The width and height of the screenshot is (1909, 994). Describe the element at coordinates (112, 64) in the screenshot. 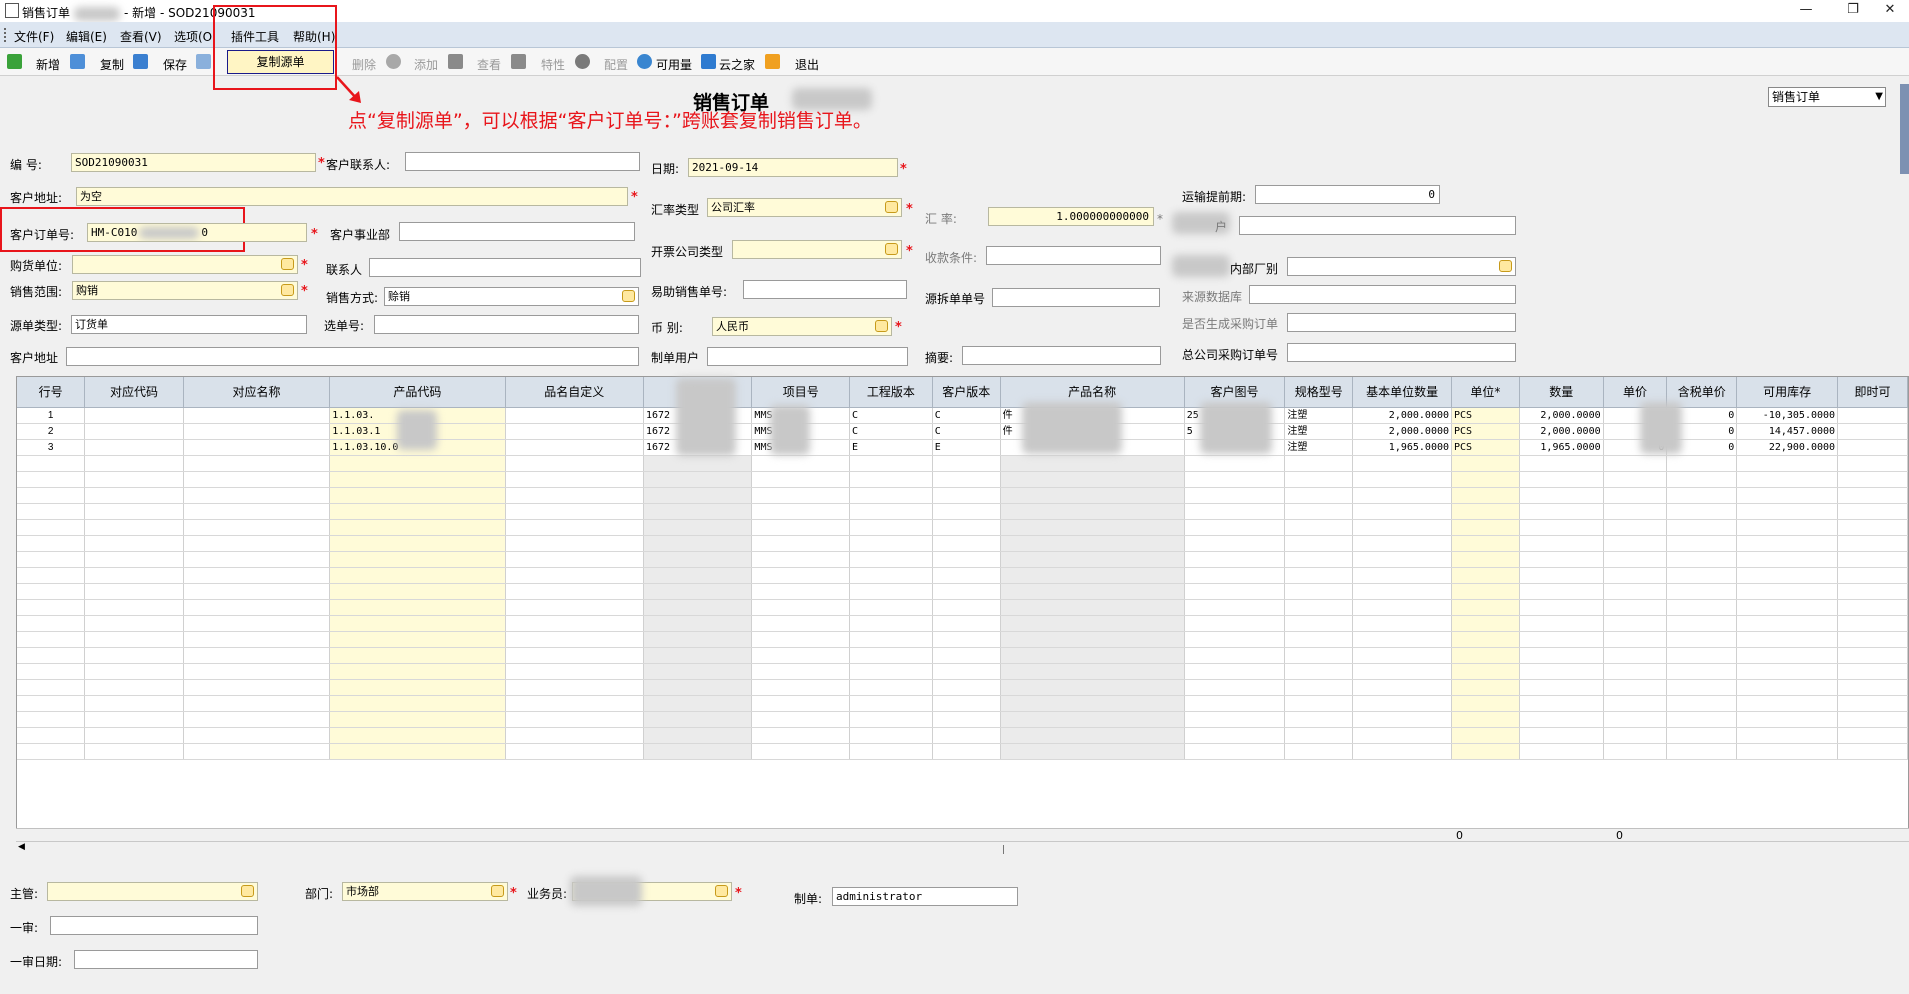

I see `copy-button: 复制` at that location.